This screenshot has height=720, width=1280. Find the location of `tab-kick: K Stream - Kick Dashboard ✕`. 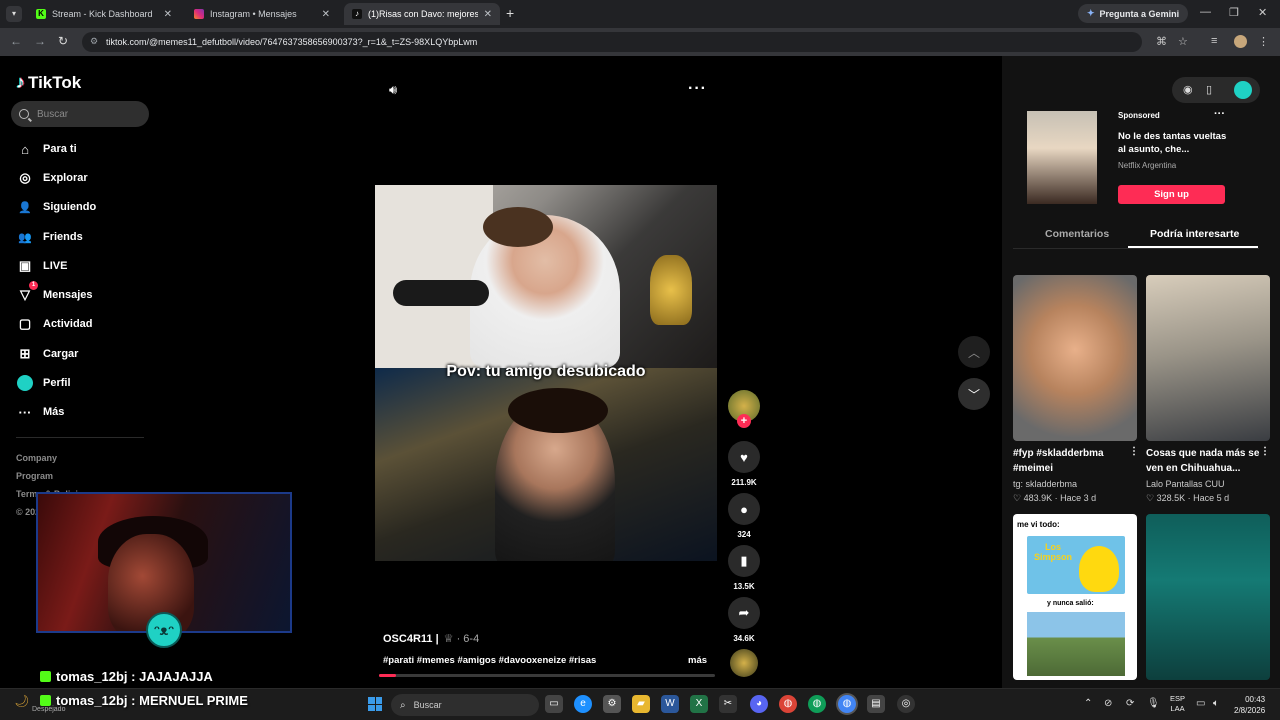

tab-kick: K Stream - Kick Dashboard ✕ is located at coordinates (104, 14).